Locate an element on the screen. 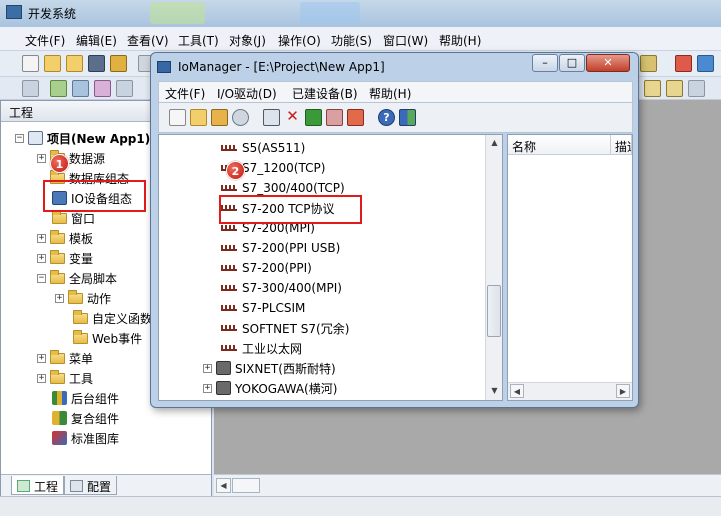  menu-help: 帮助(H) is located at coordinates (460, 40).